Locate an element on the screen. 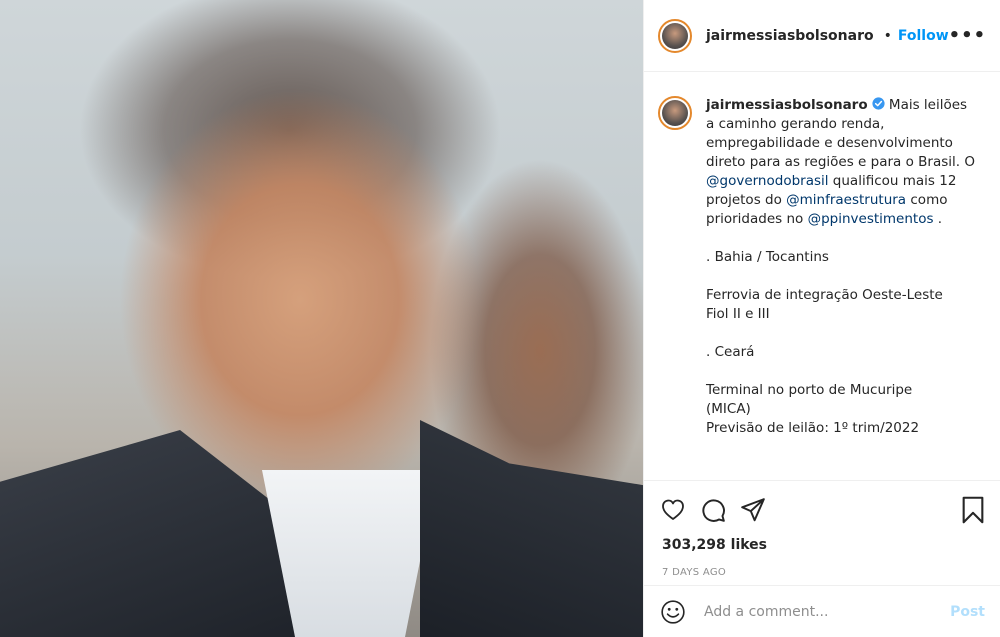 The width and height of the screenshot is (1000, 637). follow-button: Follow is located at coordinates (923, 36).